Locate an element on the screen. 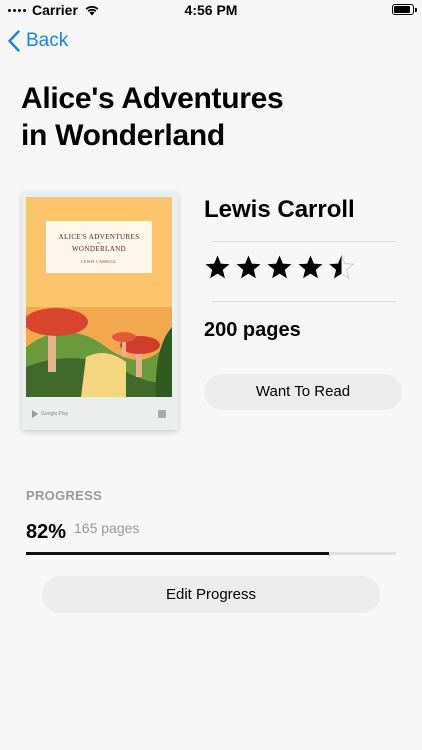  progress-pages: 165 pages is located at coordinates (107, 528).